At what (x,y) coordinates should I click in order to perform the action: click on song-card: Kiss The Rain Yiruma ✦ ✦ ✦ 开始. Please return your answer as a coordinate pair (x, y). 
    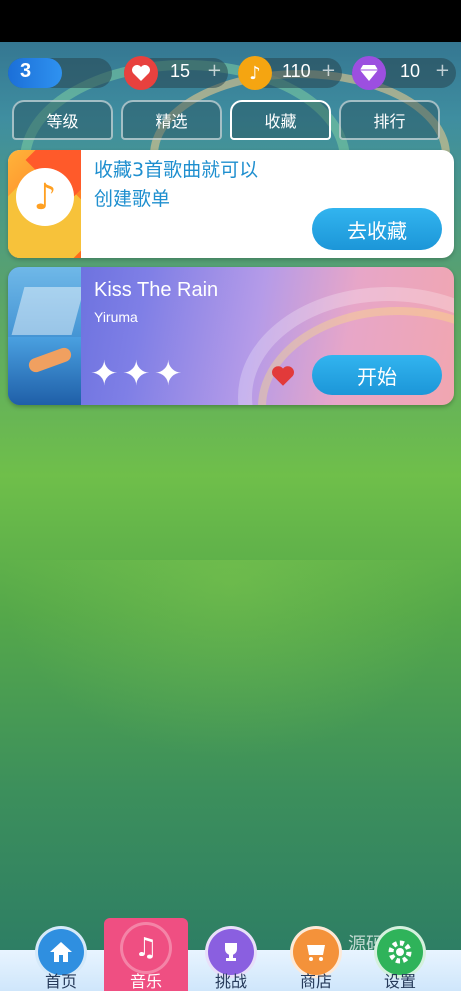
    Looking at the image, I should click on (231, 336).